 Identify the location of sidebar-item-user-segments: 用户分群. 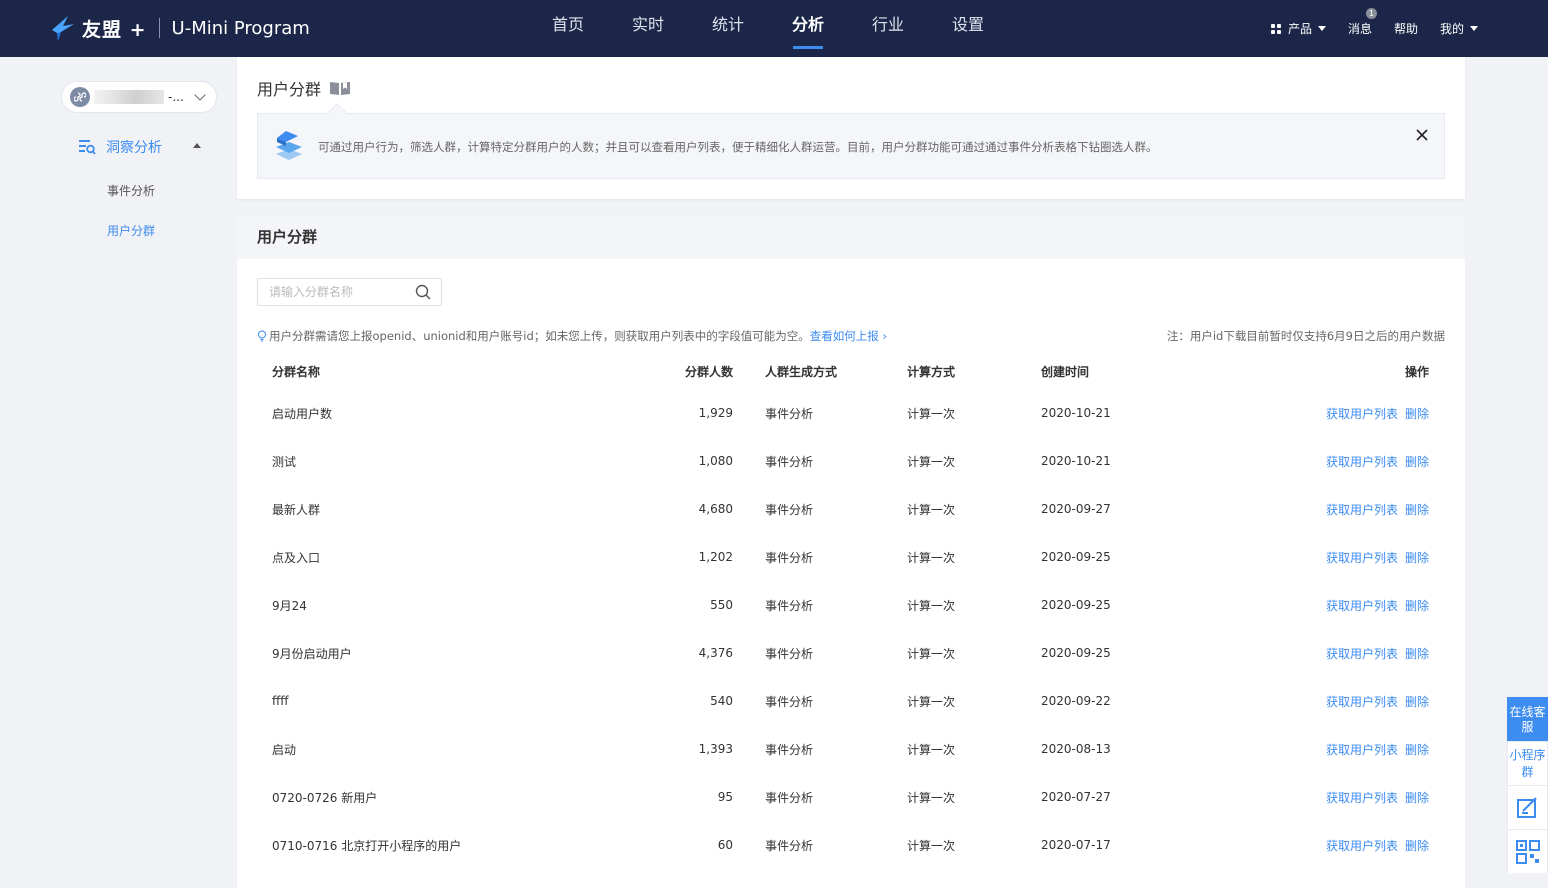
(131, 230).